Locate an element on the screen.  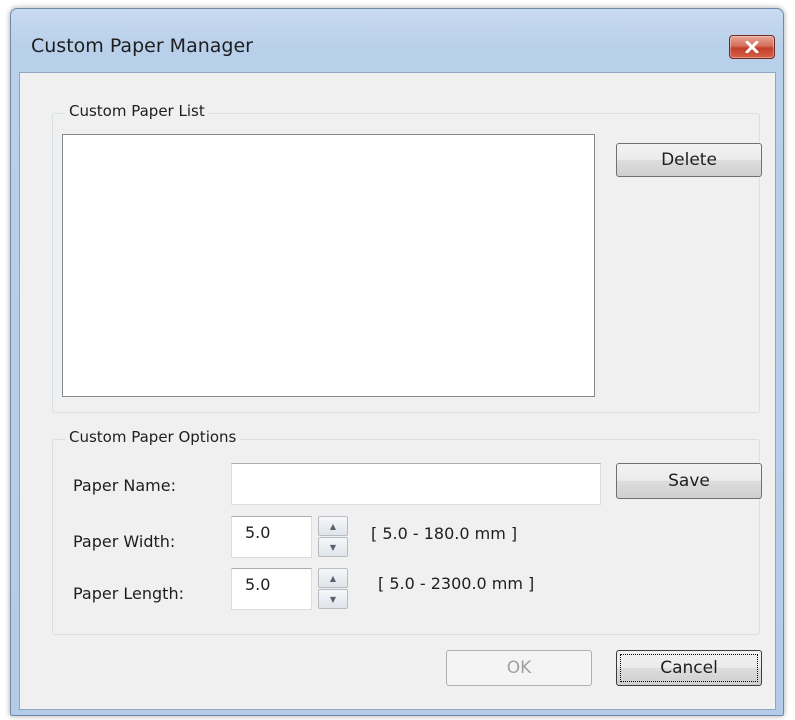
delete-button: Delete is located at coordinates (689, 160).